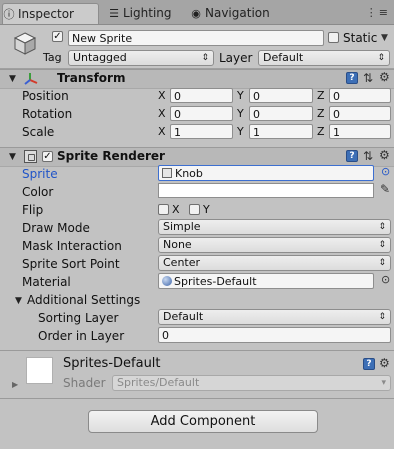 This screenshot has width=394, height=449. I want to click on info-icon: ⓘ, so click(9, 14).